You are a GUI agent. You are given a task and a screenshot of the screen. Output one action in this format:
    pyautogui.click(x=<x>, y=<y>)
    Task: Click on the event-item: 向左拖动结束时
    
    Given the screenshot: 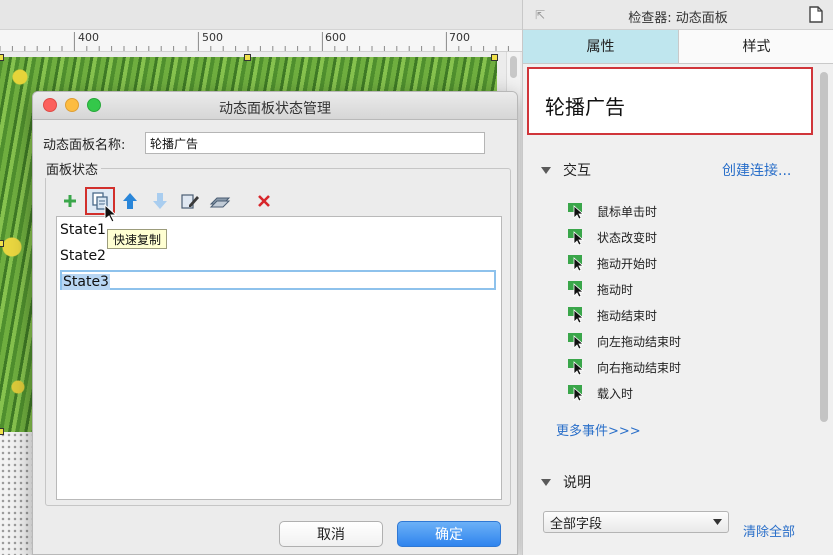 What is the action you would take?
    pyautogui.click(x=624, y=341)
    